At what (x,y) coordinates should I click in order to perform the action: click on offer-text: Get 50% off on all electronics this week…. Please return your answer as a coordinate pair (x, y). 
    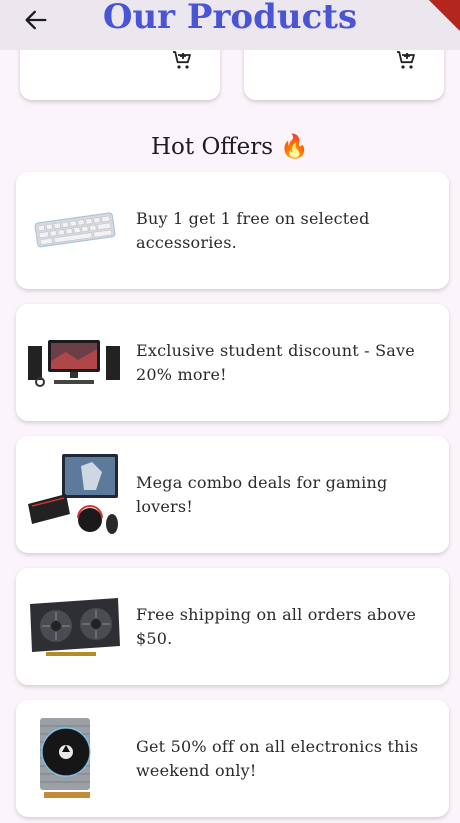
    Looking at the image, I should click on (277, 758).